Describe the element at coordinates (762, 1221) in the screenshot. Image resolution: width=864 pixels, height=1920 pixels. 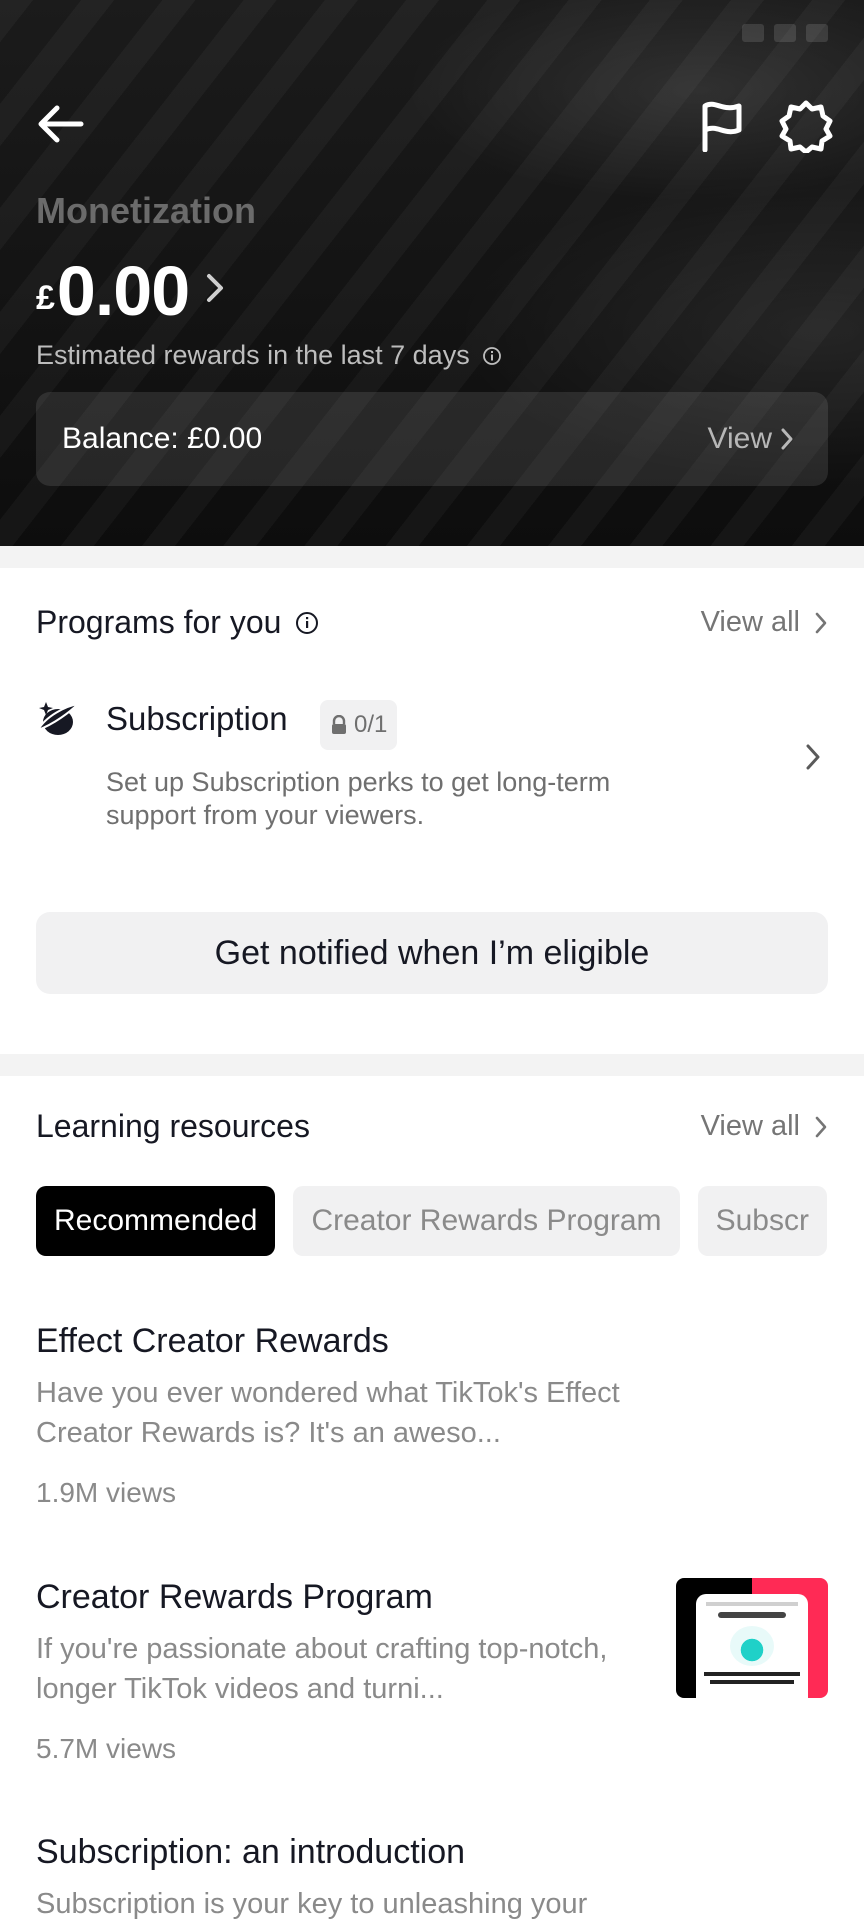
I see `chip-subscription: Subscr` at that location.